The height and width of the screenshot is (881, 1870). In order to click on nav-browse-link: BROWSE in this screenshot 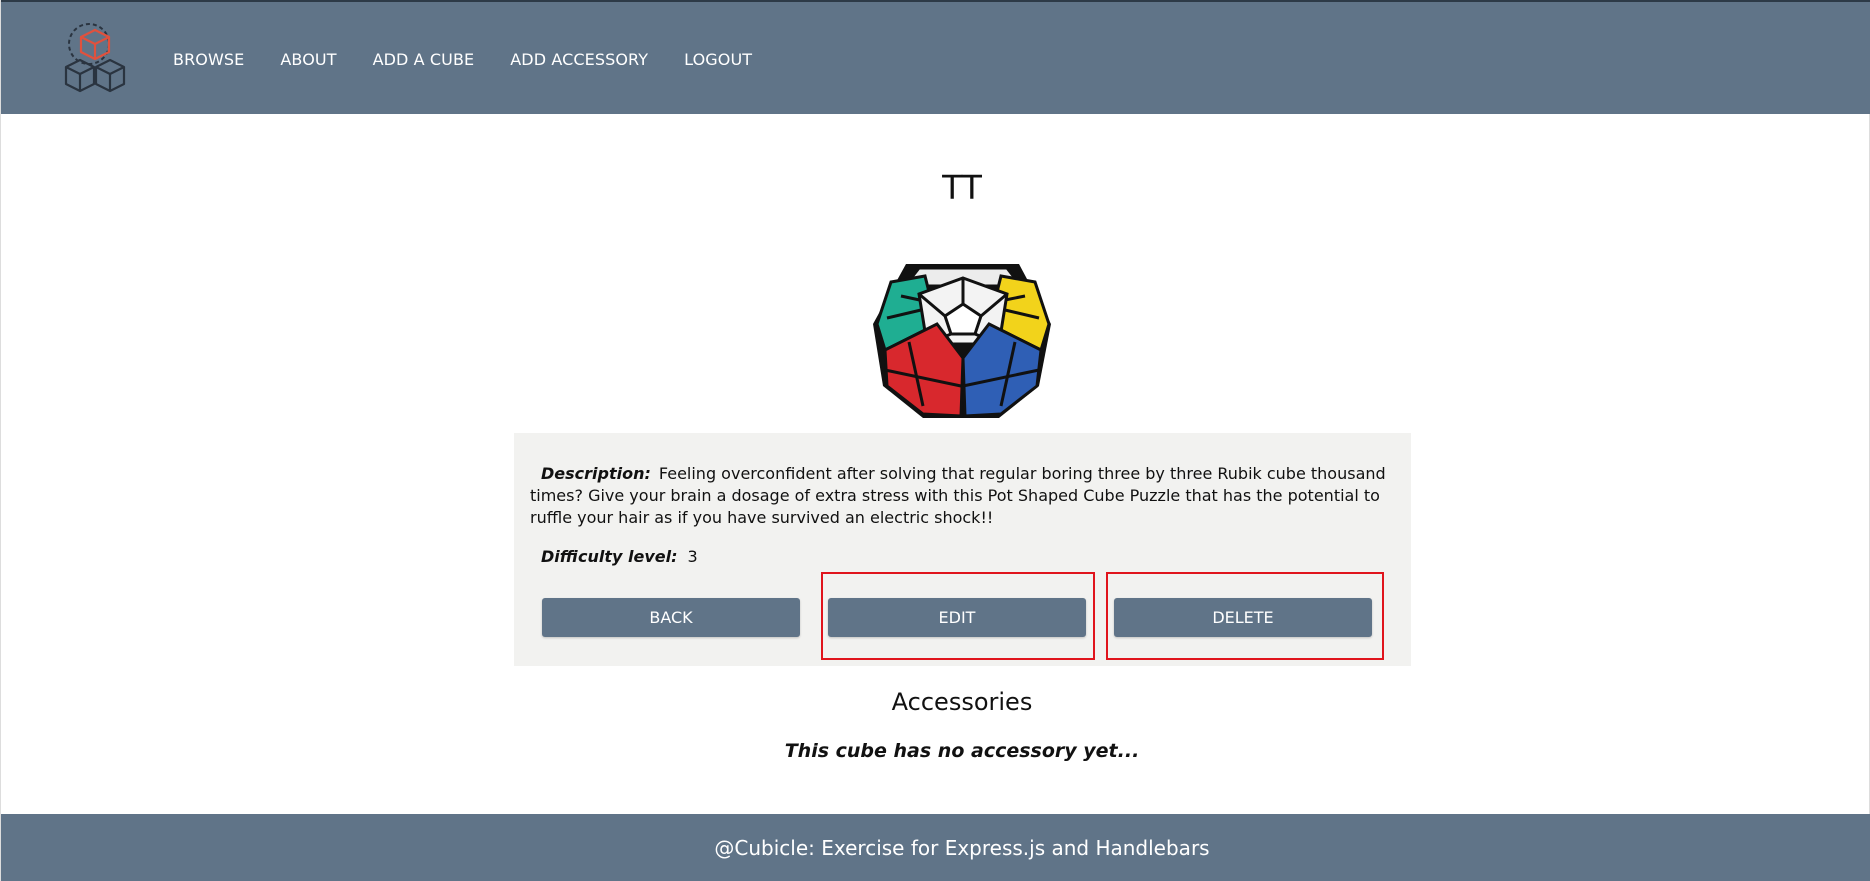, I will do `click(208, 59)`.